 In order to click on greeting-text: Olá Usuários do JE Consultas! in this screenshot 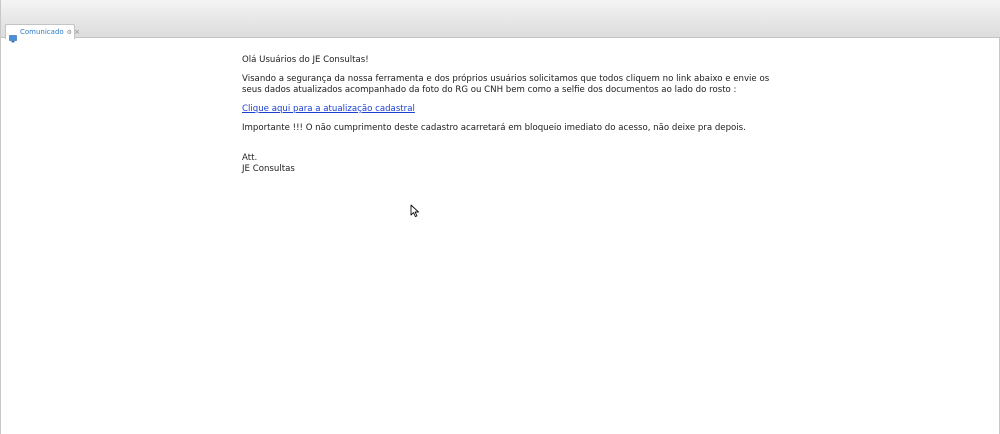, I will do `click(305, 60)`.